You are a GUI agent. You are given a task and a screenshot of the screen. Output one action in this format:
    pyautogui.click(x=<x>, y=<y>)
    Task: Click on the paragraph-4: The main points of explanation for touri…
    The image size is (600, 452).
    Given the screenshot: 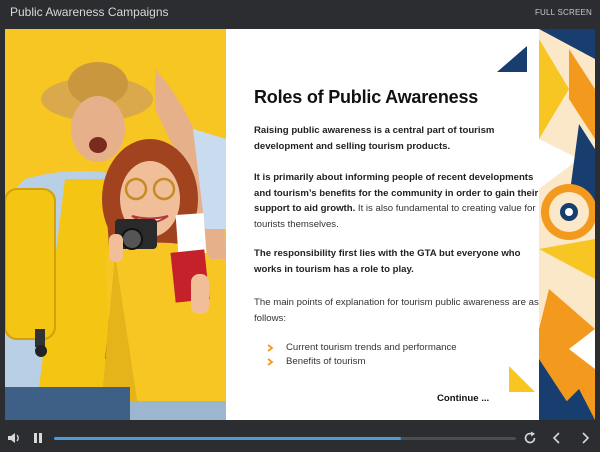 What is the action you would take?
    pyautogui.click(x=396, y=310)
    